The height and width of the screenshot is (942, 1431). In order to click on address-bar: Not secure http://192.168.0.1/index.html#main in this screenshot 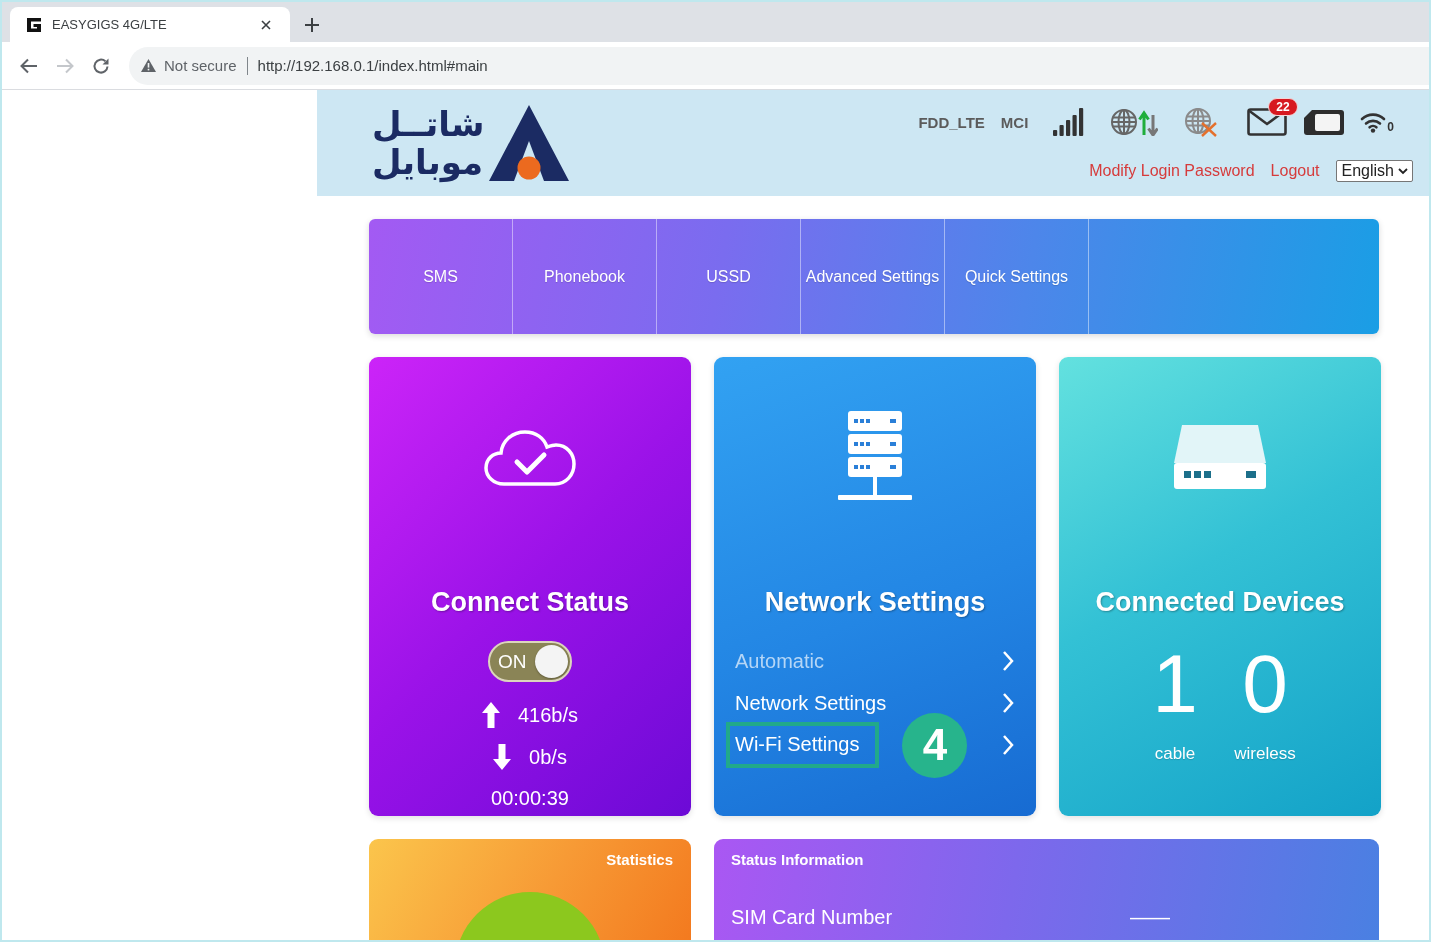, I will do `click(779, 65)`.